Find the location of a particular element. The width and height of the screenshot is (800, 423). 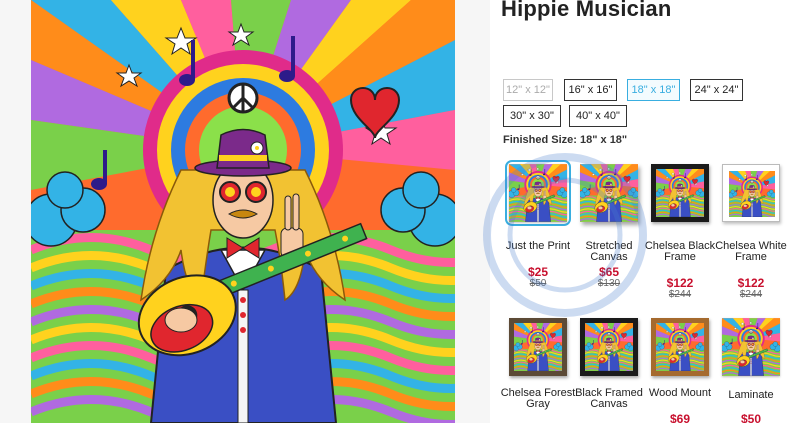

product-option-name: Chelsea Black Frame is located at coordinates (680, 251).